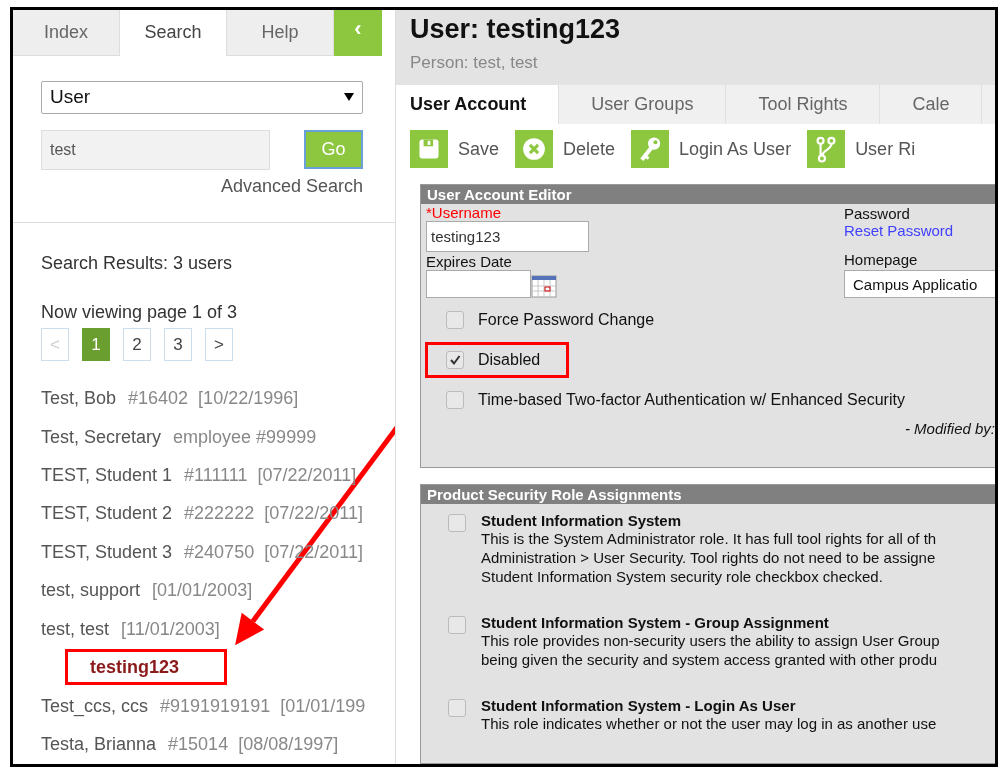 This screenshot has height=778, width=1003. I want to click on page-button: 3, so click(178, 345).